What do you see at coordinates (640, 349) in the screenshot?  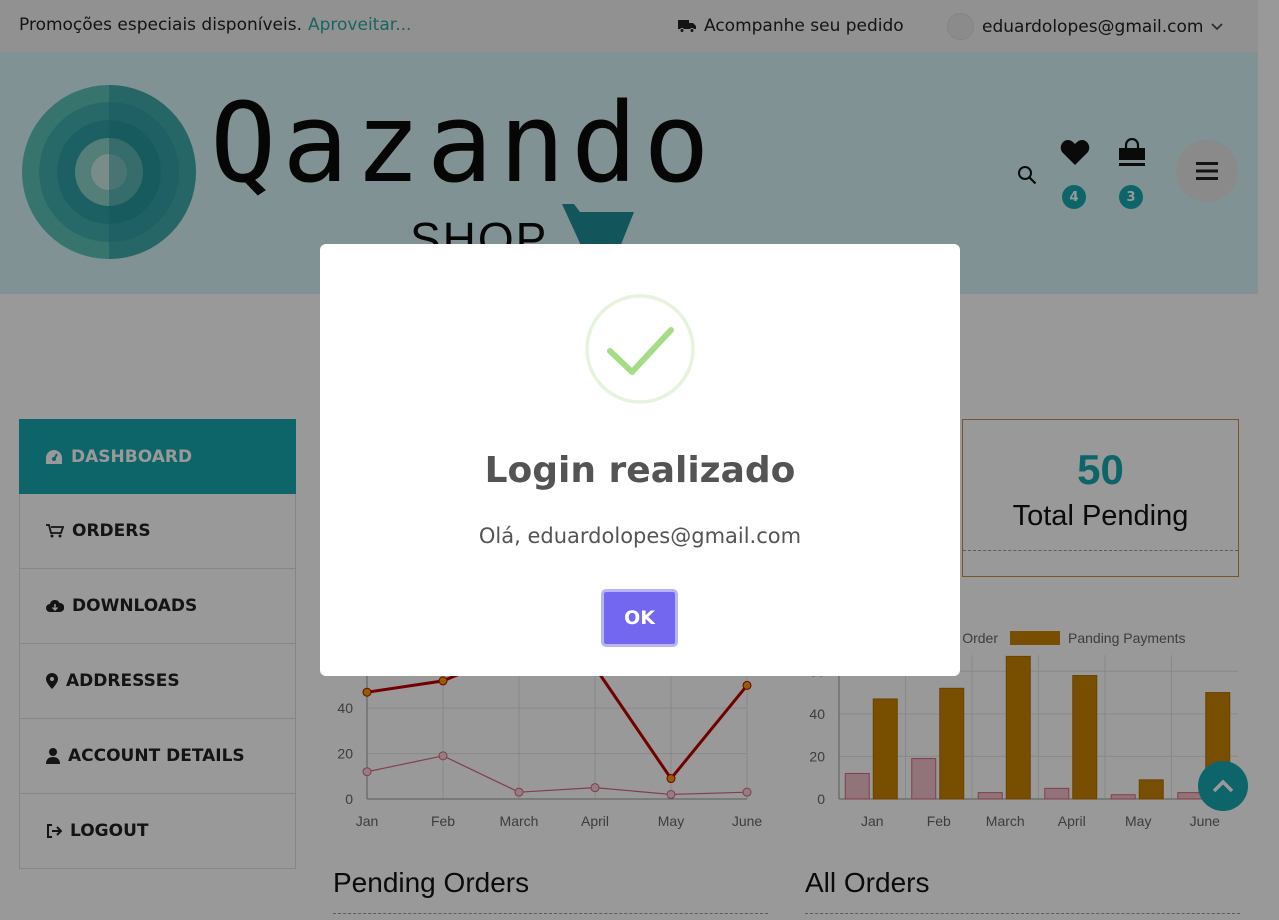 I see `success-check-icon` at bounding box center [640, 349].